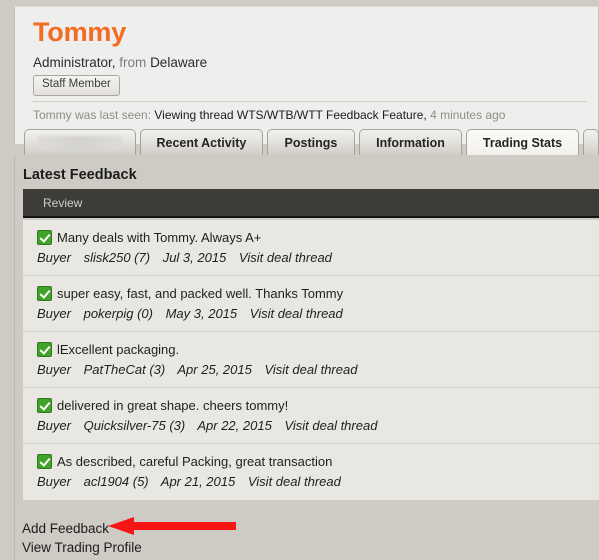 This screenshot has width=599, height=560. Describe the element at coordinates (74, 62) in the screenshot. I see `user-role: Administrator,` at that location.